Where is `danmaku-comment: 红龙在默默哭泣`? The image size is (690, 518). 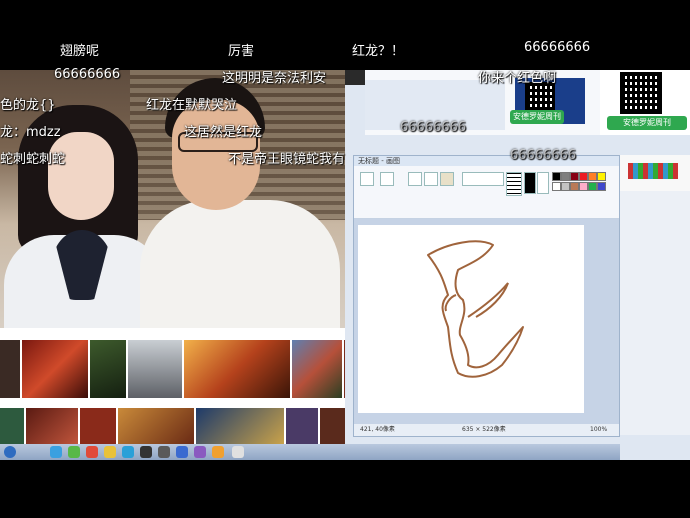 danmaku-comment: 红龙在默默哭泣 is located at coordinates (192, 105).